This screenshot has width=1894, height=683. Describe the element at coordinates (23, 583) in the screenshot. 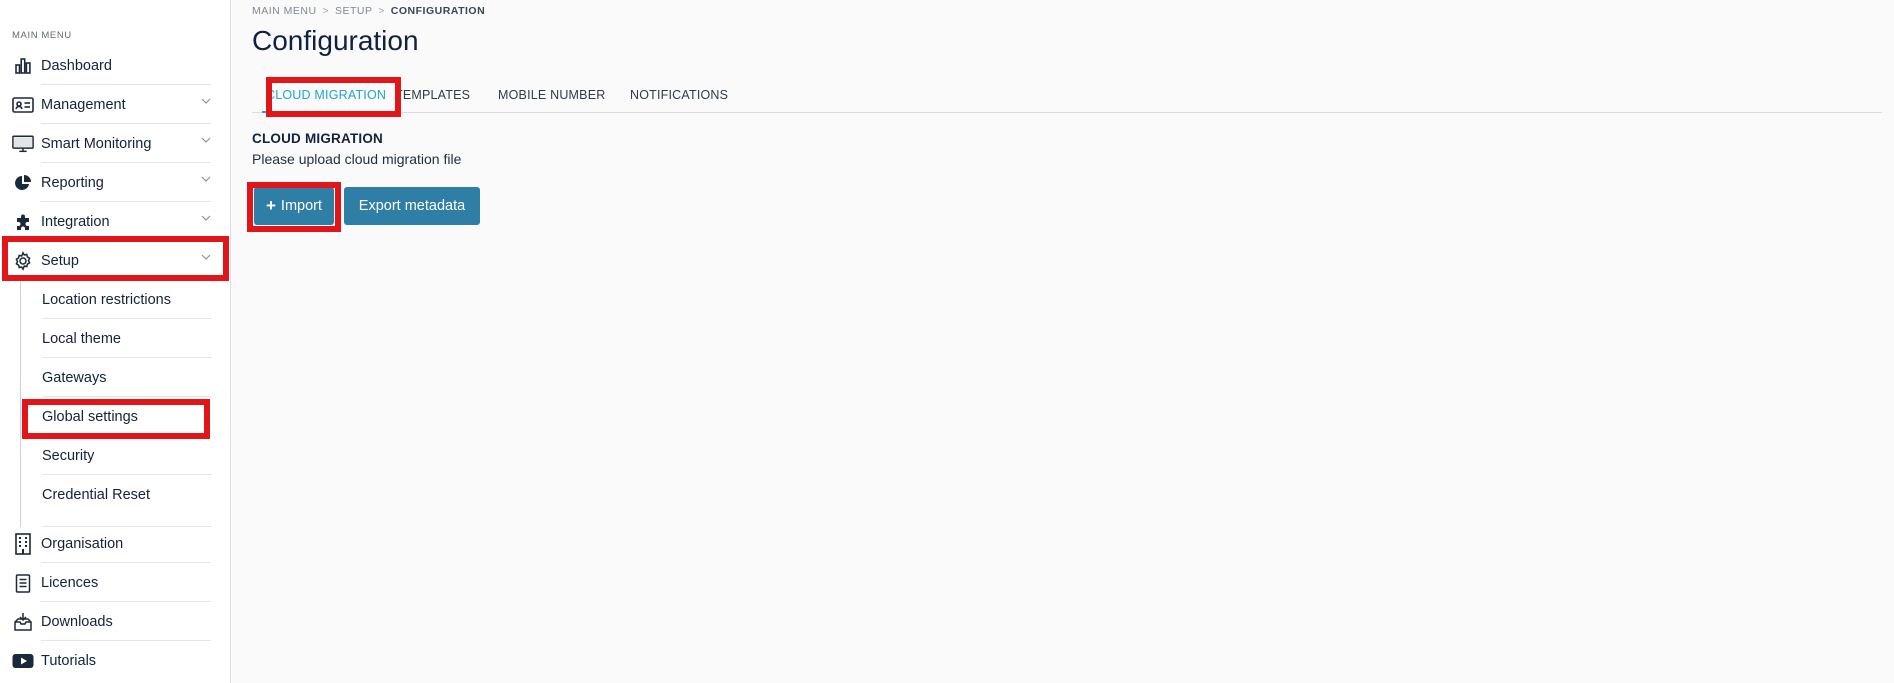

I see `document-list-icon` at that location.